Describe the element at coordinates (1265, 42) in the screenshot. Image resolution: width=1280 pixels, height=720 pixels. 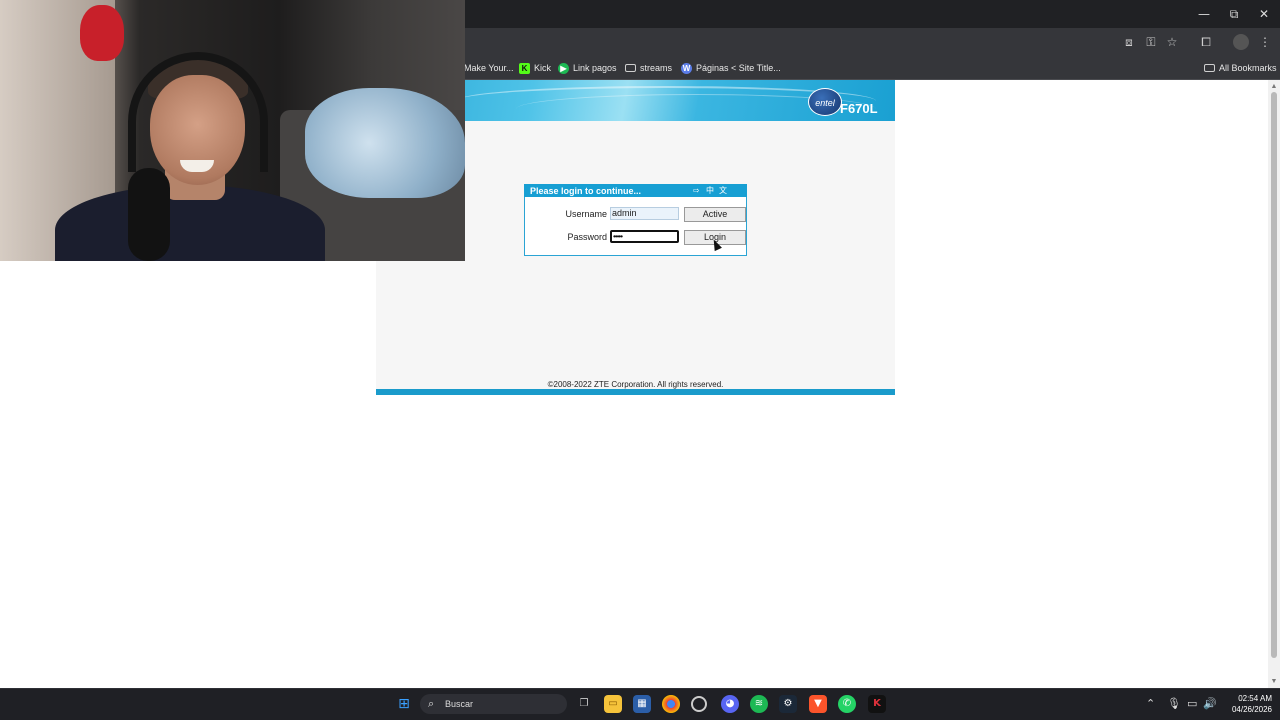
I see `menu-icon: ⋮` at that location.